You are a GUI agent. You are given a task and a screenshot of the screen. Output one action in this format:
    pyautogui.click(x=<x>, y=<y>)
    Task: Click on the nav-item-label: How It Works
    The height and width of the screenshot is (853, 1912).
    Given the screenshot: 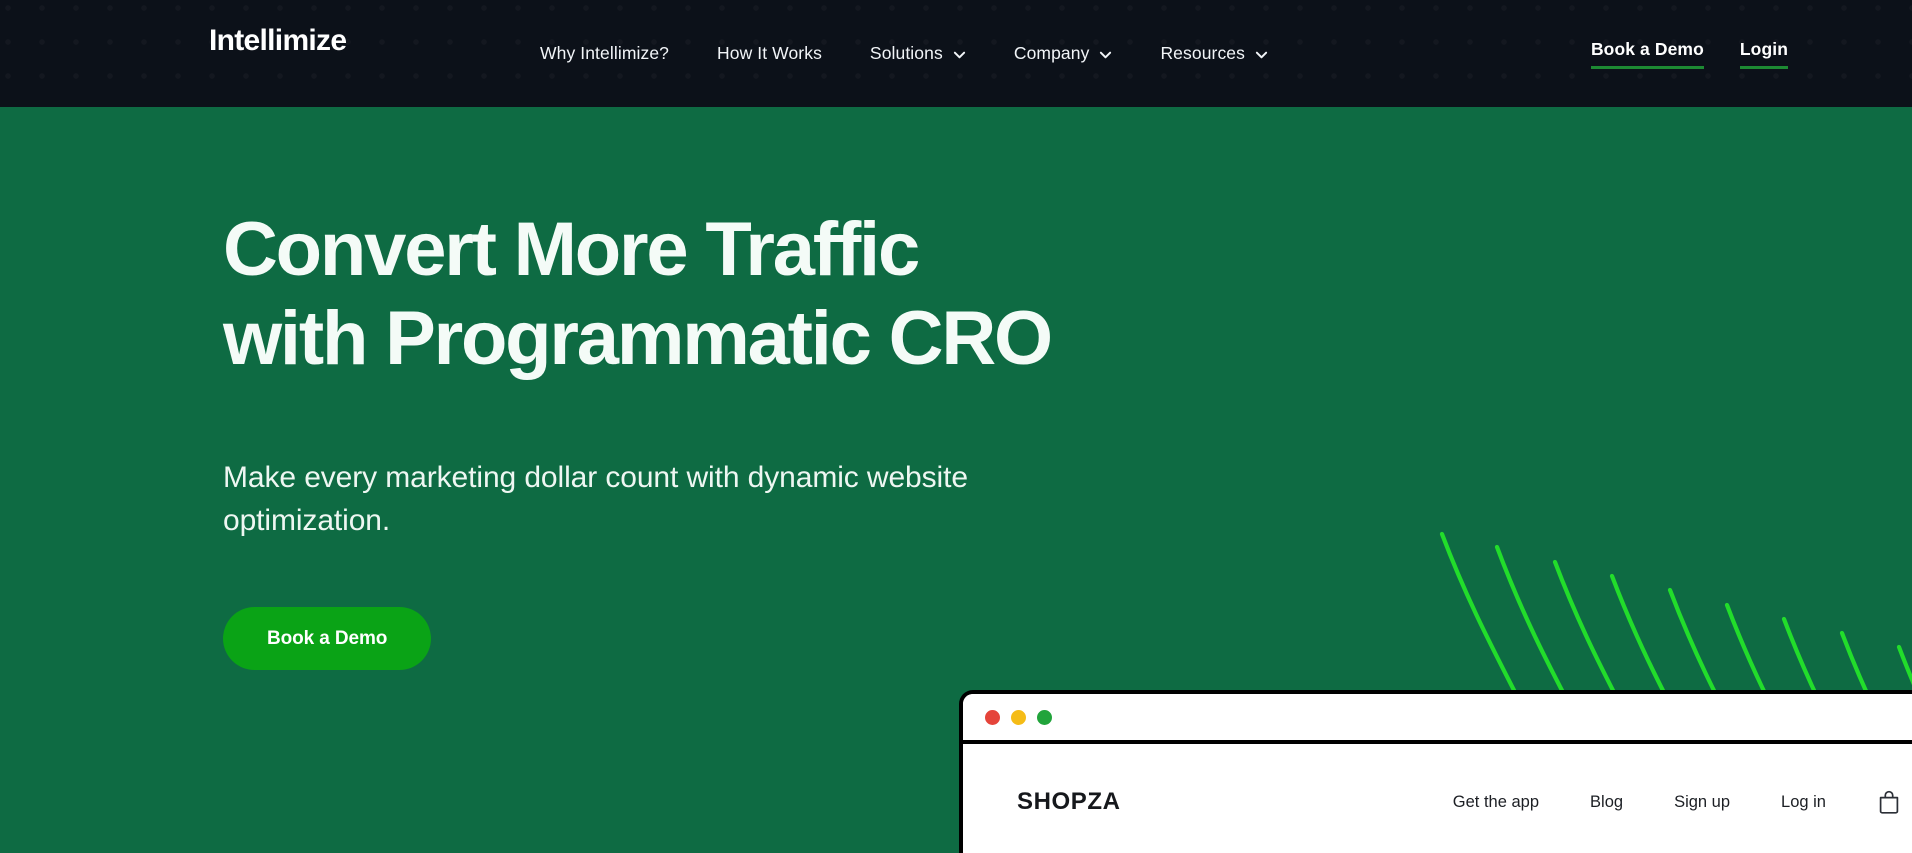 What is the action you would take?
    pyautogui.click(x=769, y=53)
    